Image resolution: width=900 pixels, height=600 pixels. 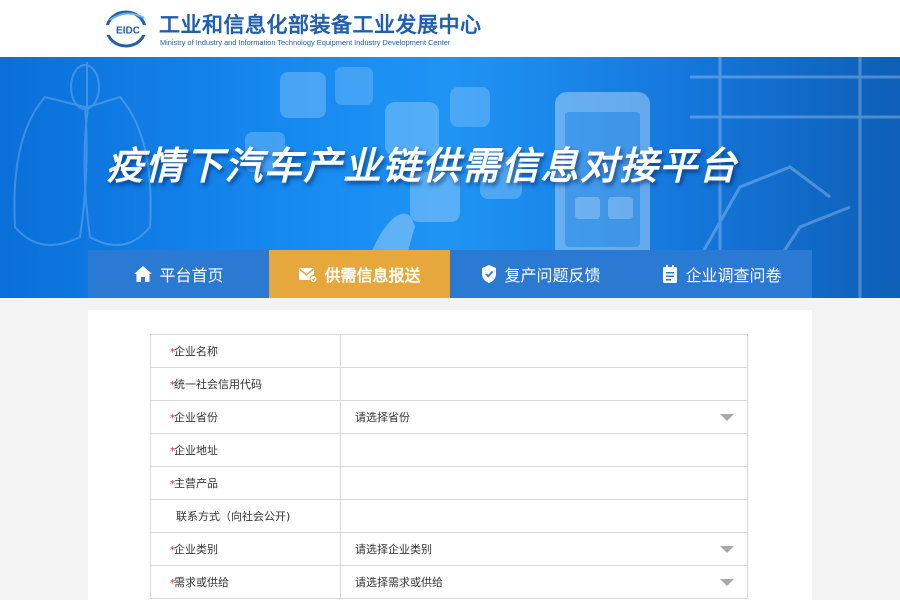 I want to click on contact-input, so click(x=551, y=516).